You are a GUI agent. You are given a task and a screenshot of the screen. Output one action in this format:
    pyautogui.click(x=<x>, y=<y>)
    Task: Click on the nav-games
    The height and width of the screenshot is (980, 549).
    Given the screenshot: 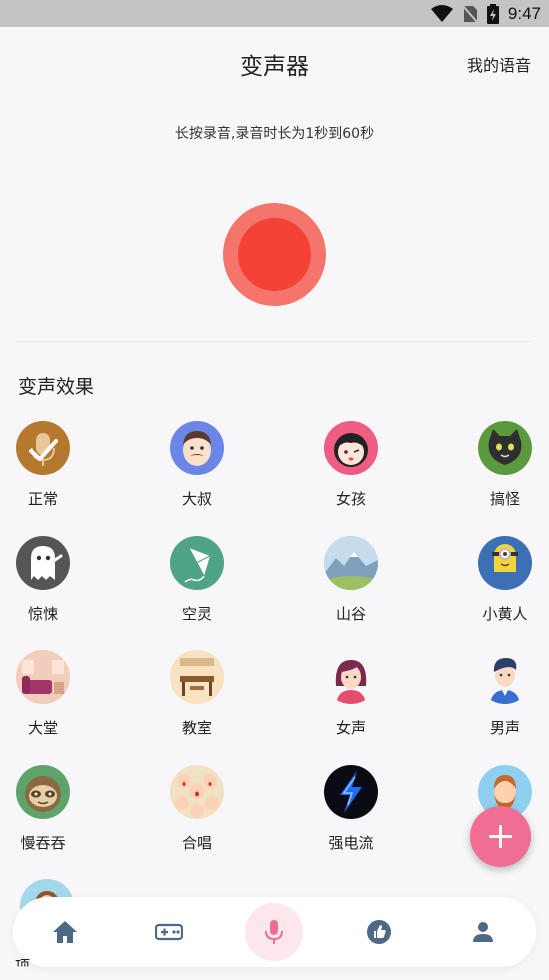 What is the action you would take?
    pyautogui.click(x=169, y=932)
    